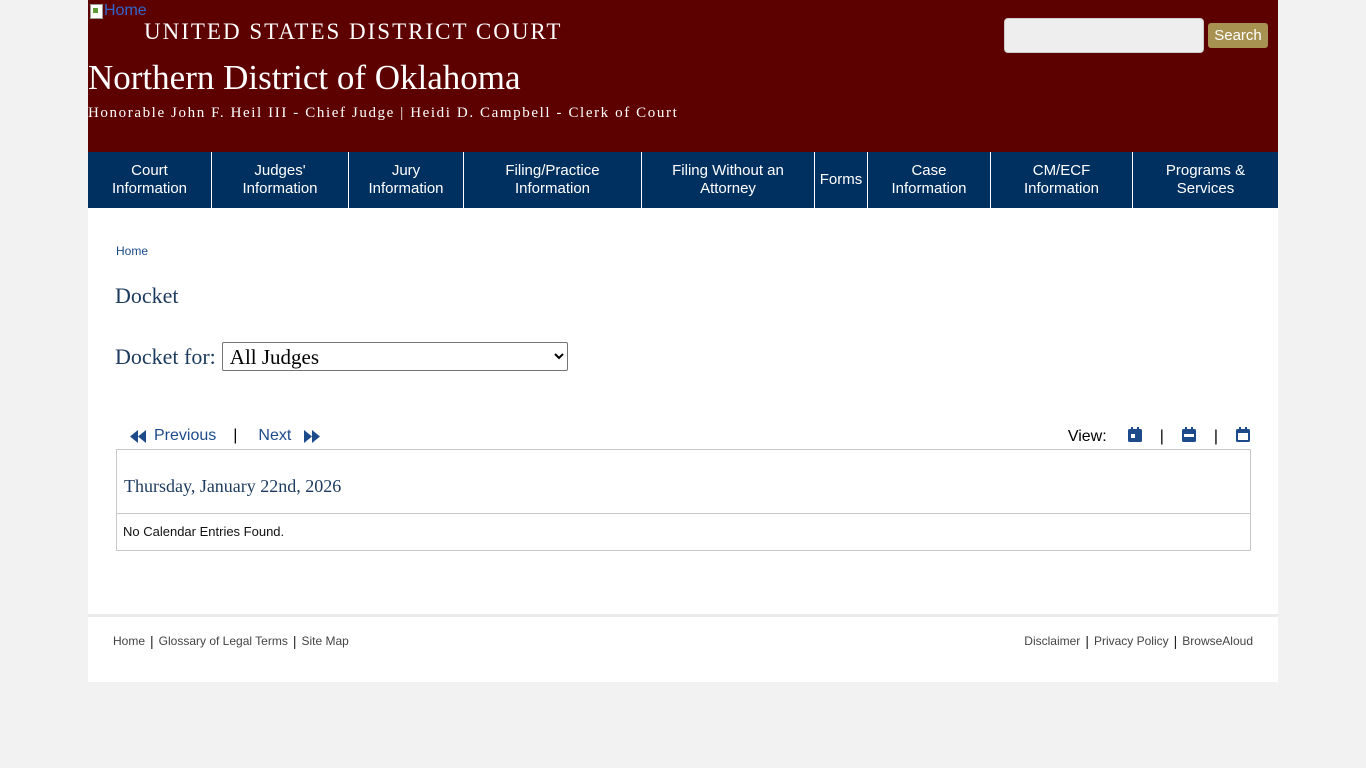  What do you see at coordinates (280, 180) in the screenshot?
I see `nav-item-judges-information: Judges' Information` at bounding box center [280, 180].